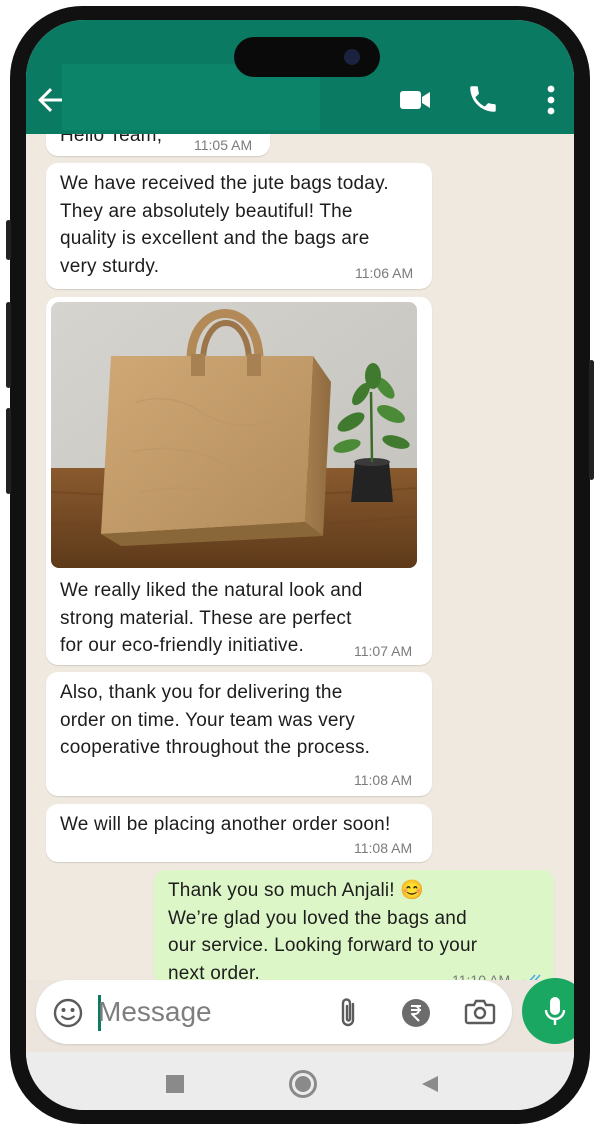  Describe the element at coordinates (591, 420) in the screenshot. I see `power-button` at that location.